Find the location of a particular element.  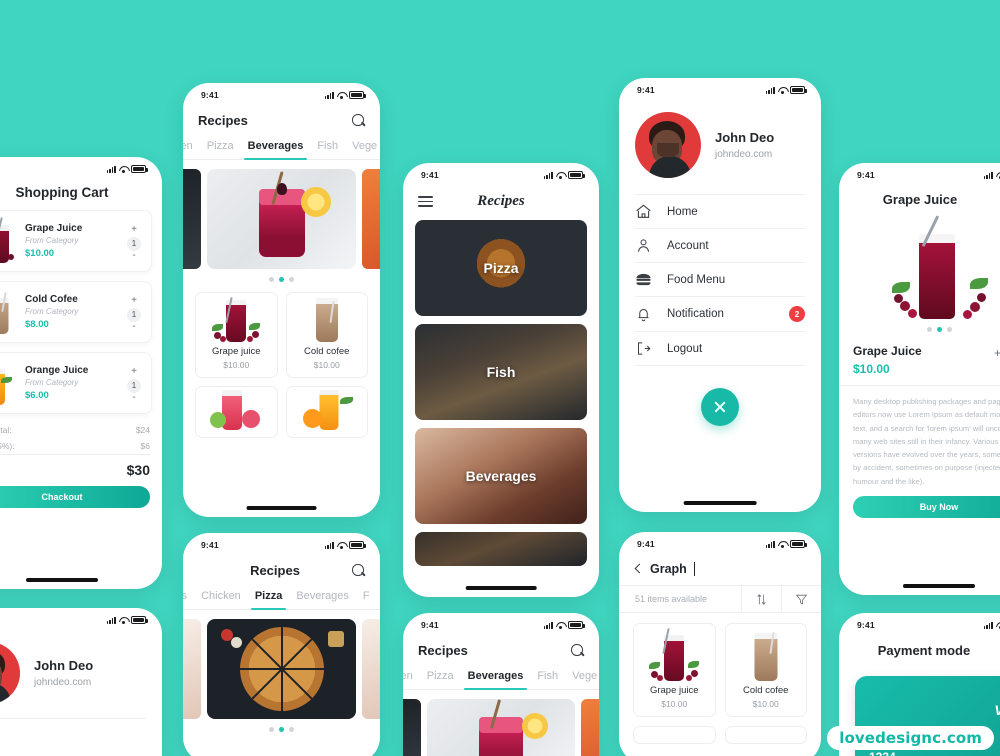

category-tabs: ken Pizza Beverages Fish Vege is located at coordinates (281, 148).